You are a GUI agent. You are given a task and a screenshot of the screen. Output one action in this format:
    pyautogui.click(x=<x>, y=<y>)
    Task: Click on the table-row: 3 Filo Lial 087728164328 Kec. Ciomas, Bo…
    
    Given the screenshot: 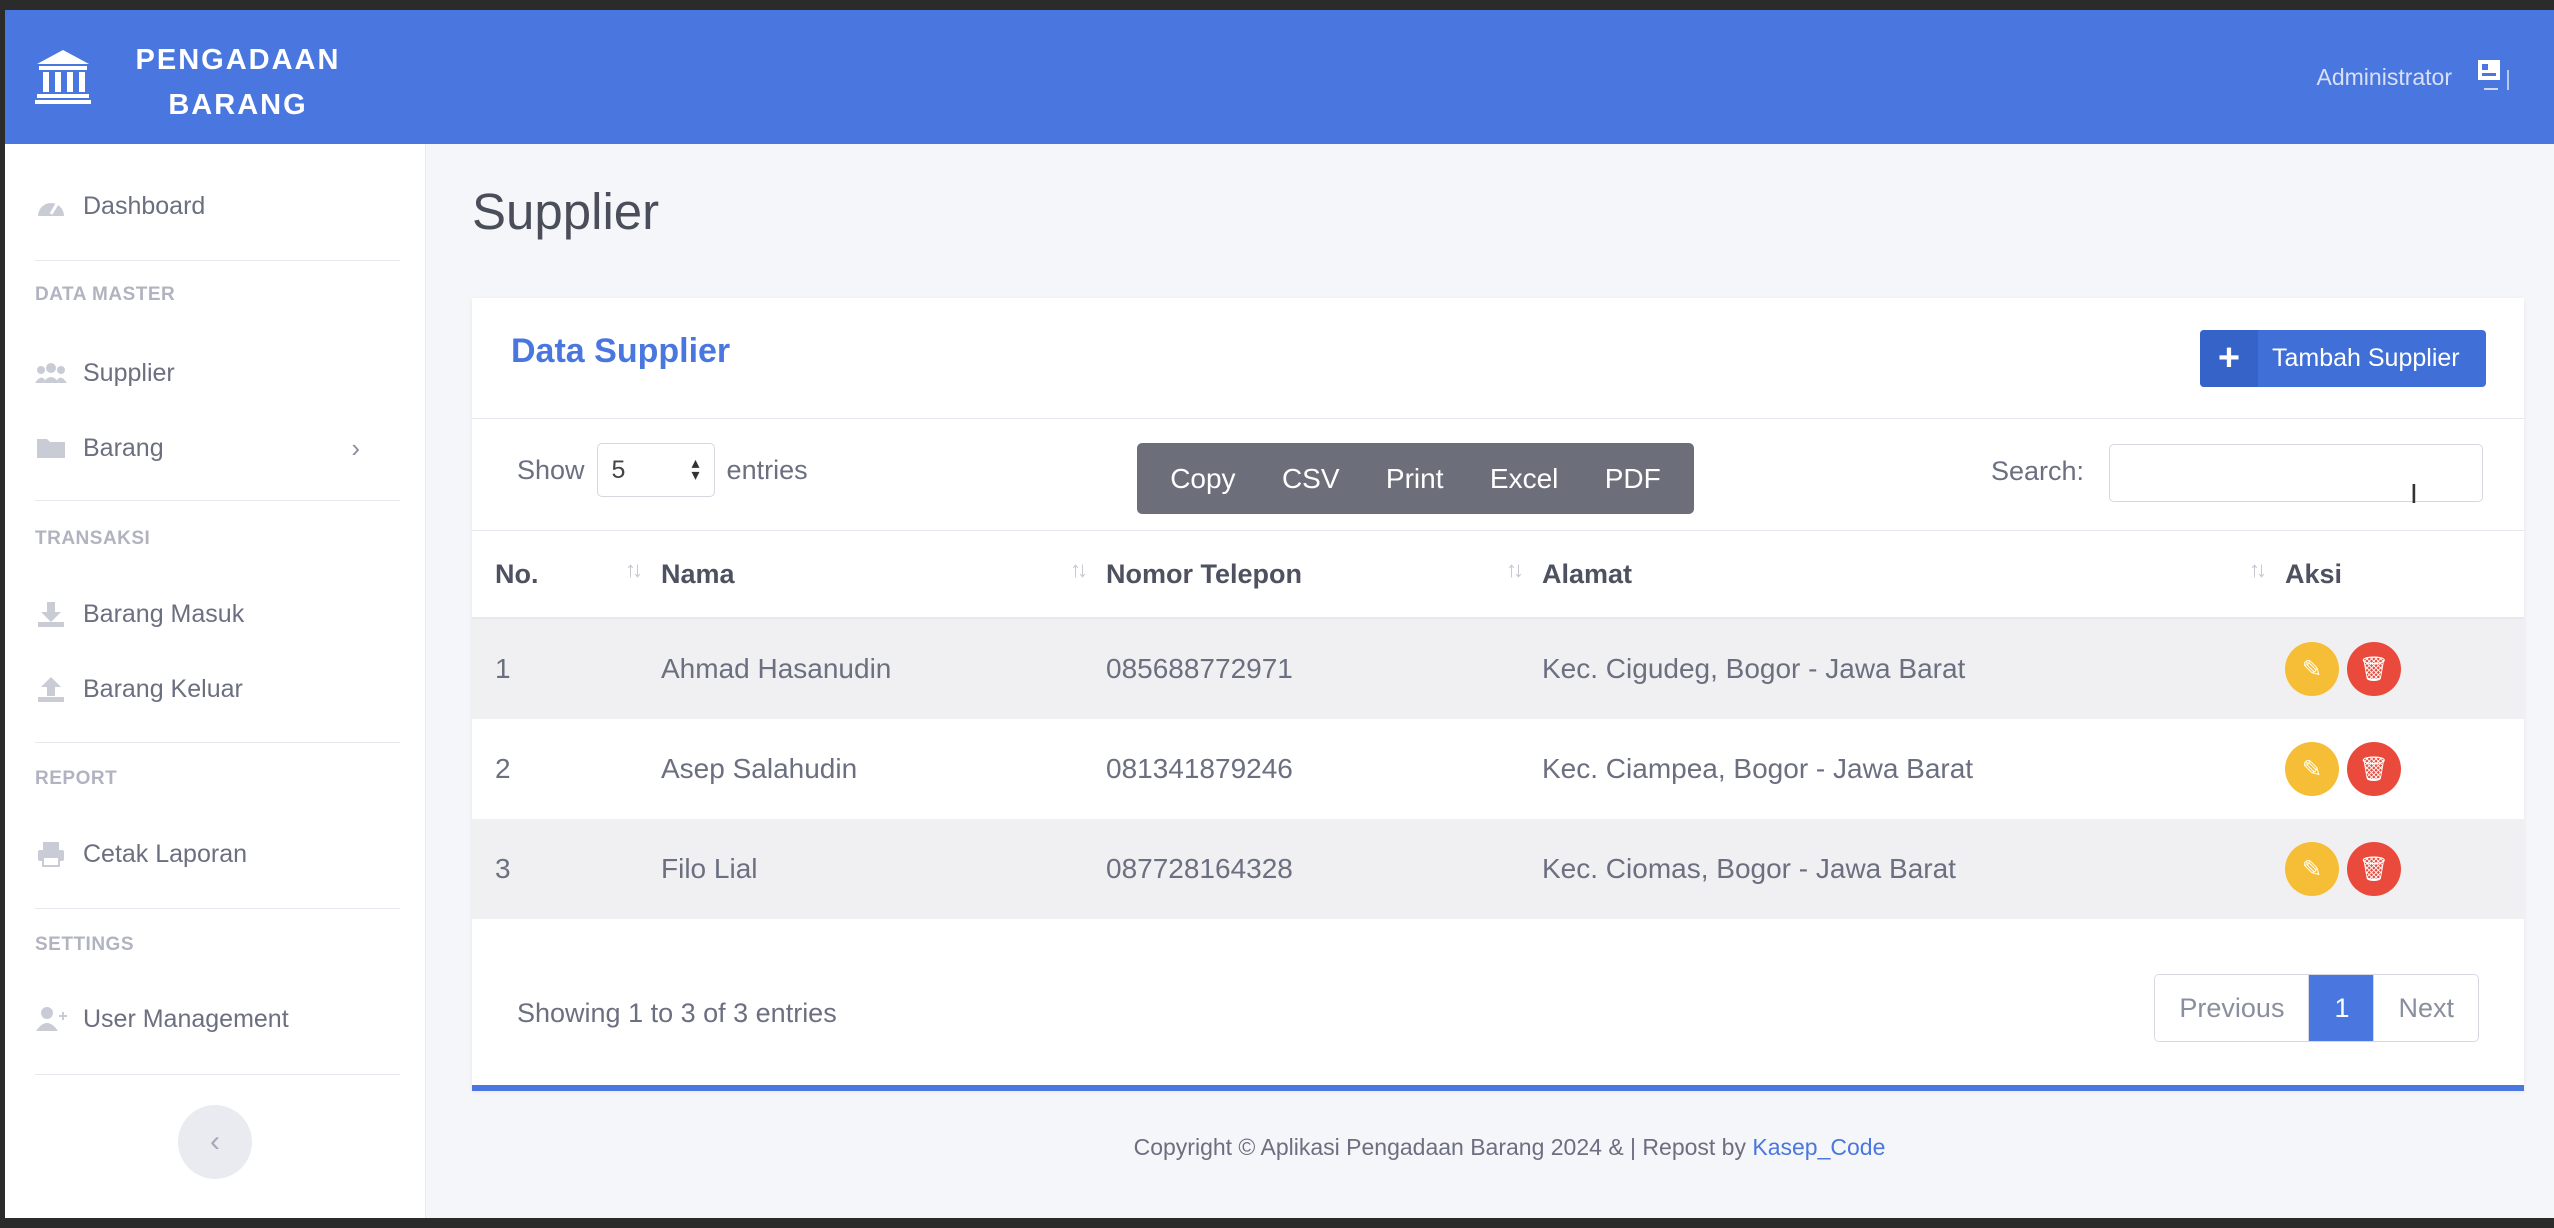 What is the action you would take?
    pyautogui.click(x=1498, y=869)
    